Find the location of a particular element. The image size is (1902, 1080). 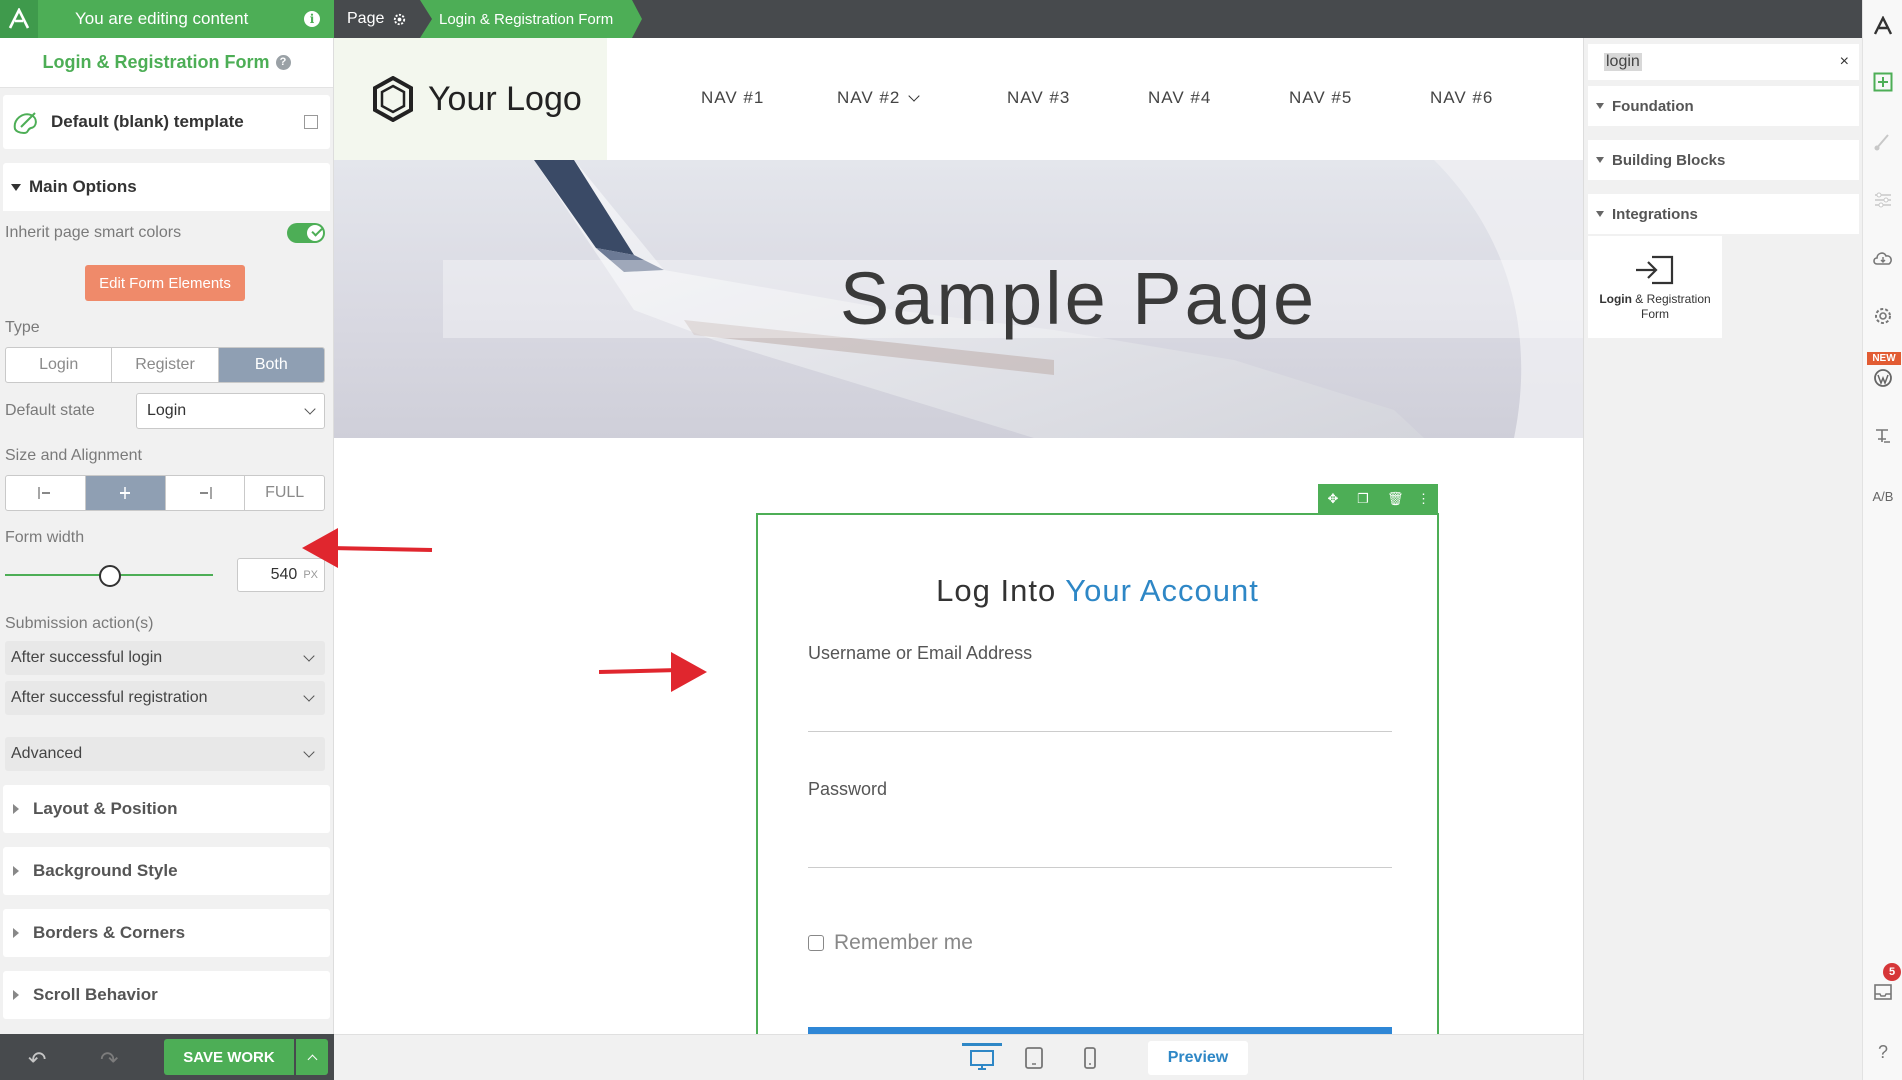

type-option-both: Both is located at coordinates (271, 365).